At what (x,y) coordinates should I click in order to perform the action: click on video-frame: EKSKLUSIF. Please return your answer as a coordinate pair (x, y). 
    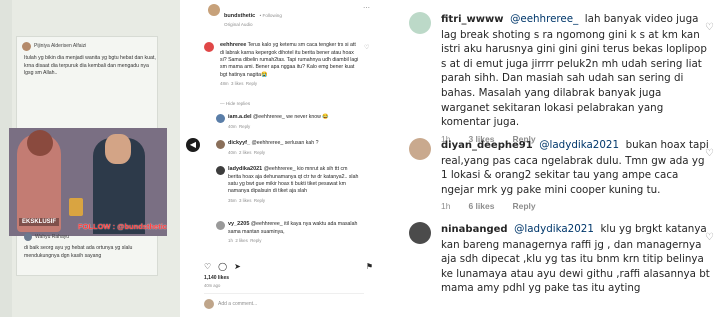
    Looking at the image, I should click on (88, 182).